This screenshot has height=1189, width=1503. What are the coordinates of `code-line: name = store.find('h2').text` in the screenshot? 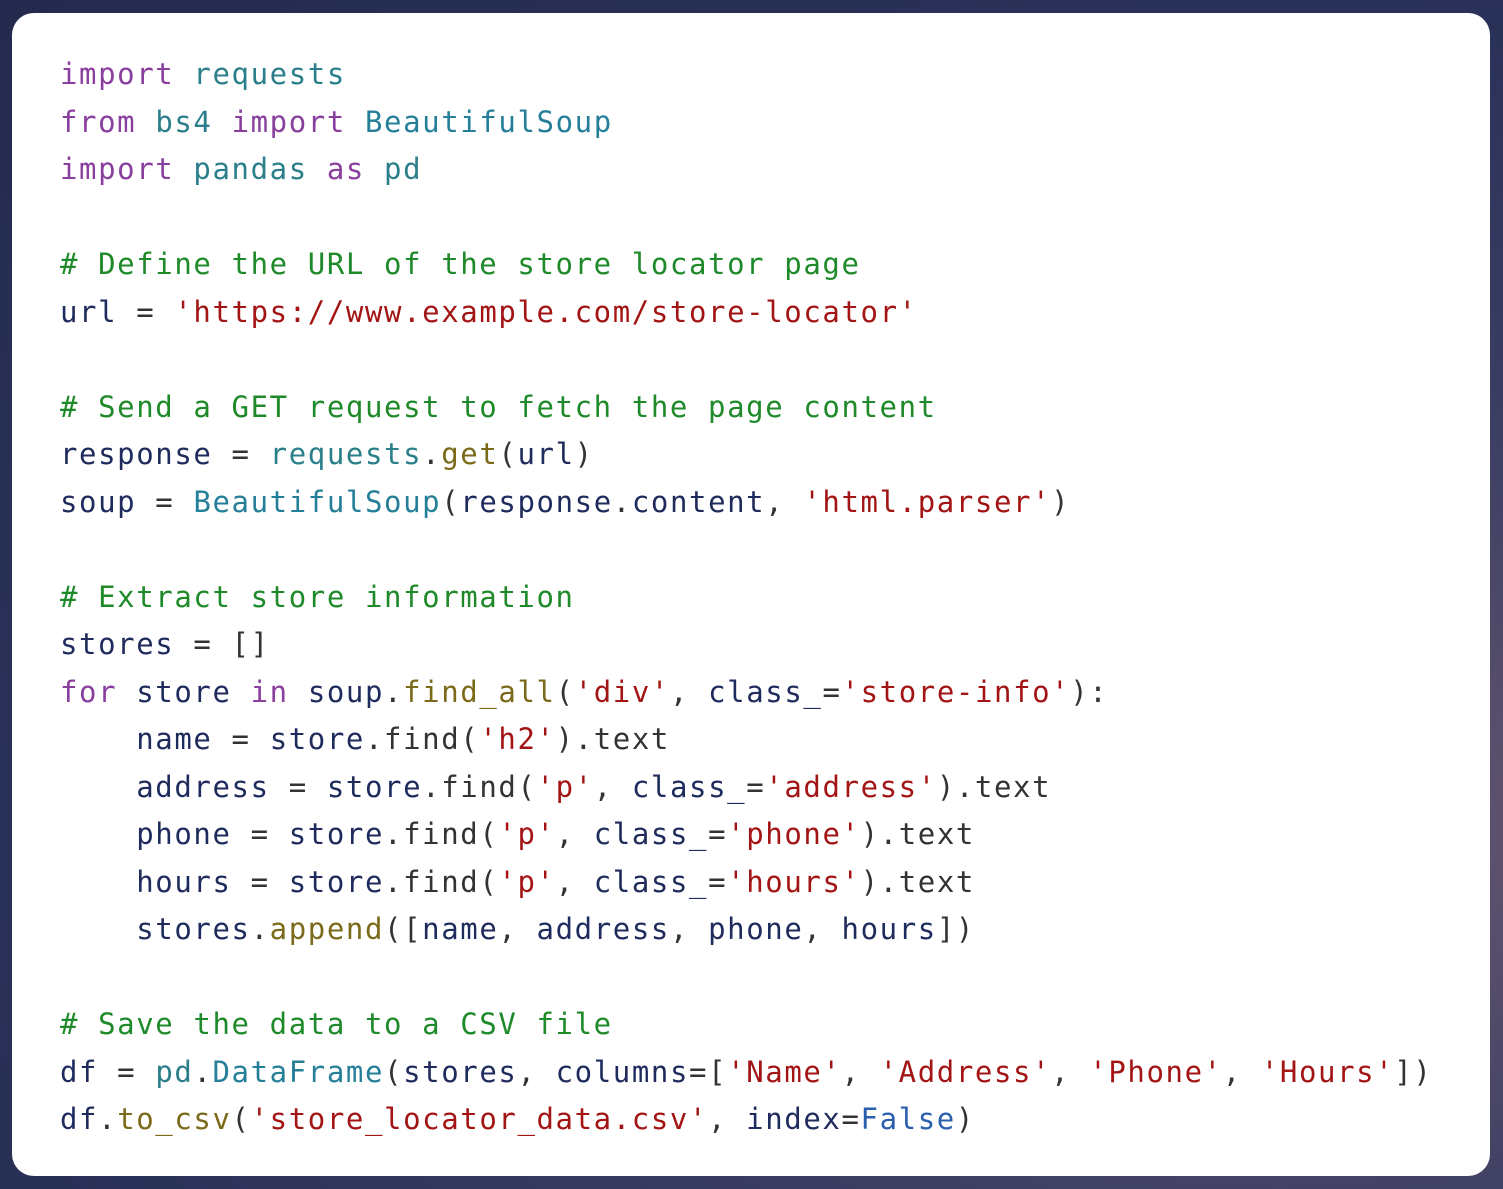 It's located at (746, 740).